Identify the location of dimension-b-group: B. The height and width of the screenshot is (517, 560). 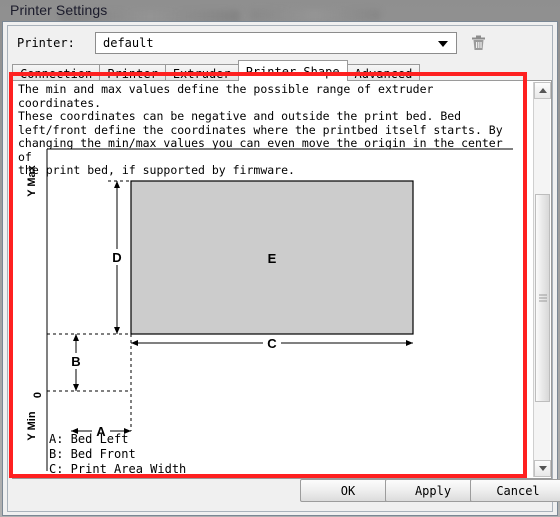
(76, 362).